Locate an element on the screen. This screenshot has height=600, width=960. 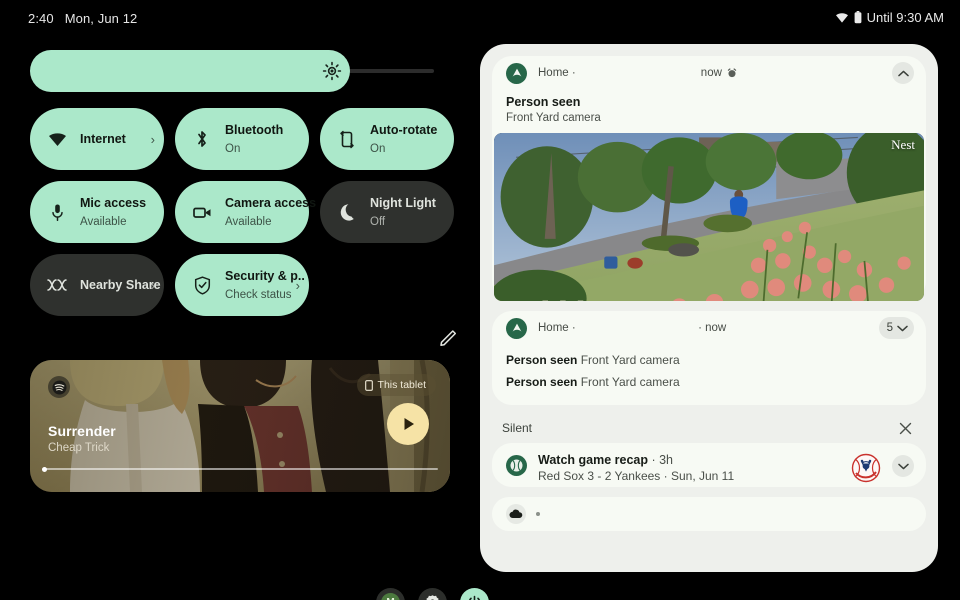
close-icon is located at coordinates (905, 428).